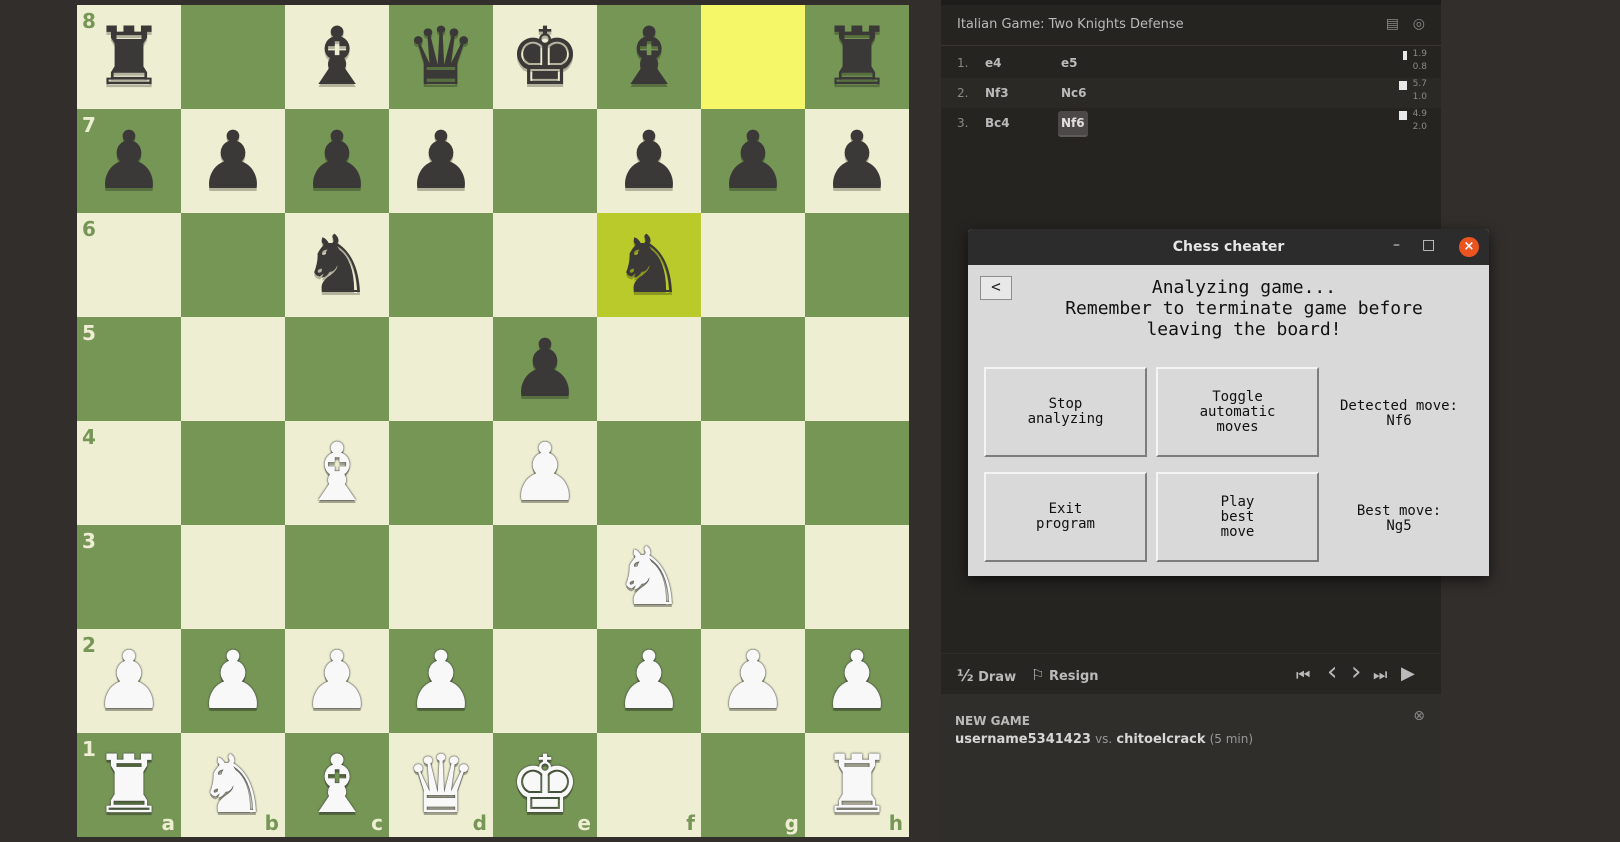  Describe the element at coordinates (1065, 675) in the screenshot. I see `resign-button: ⚐ Resign` at that location.